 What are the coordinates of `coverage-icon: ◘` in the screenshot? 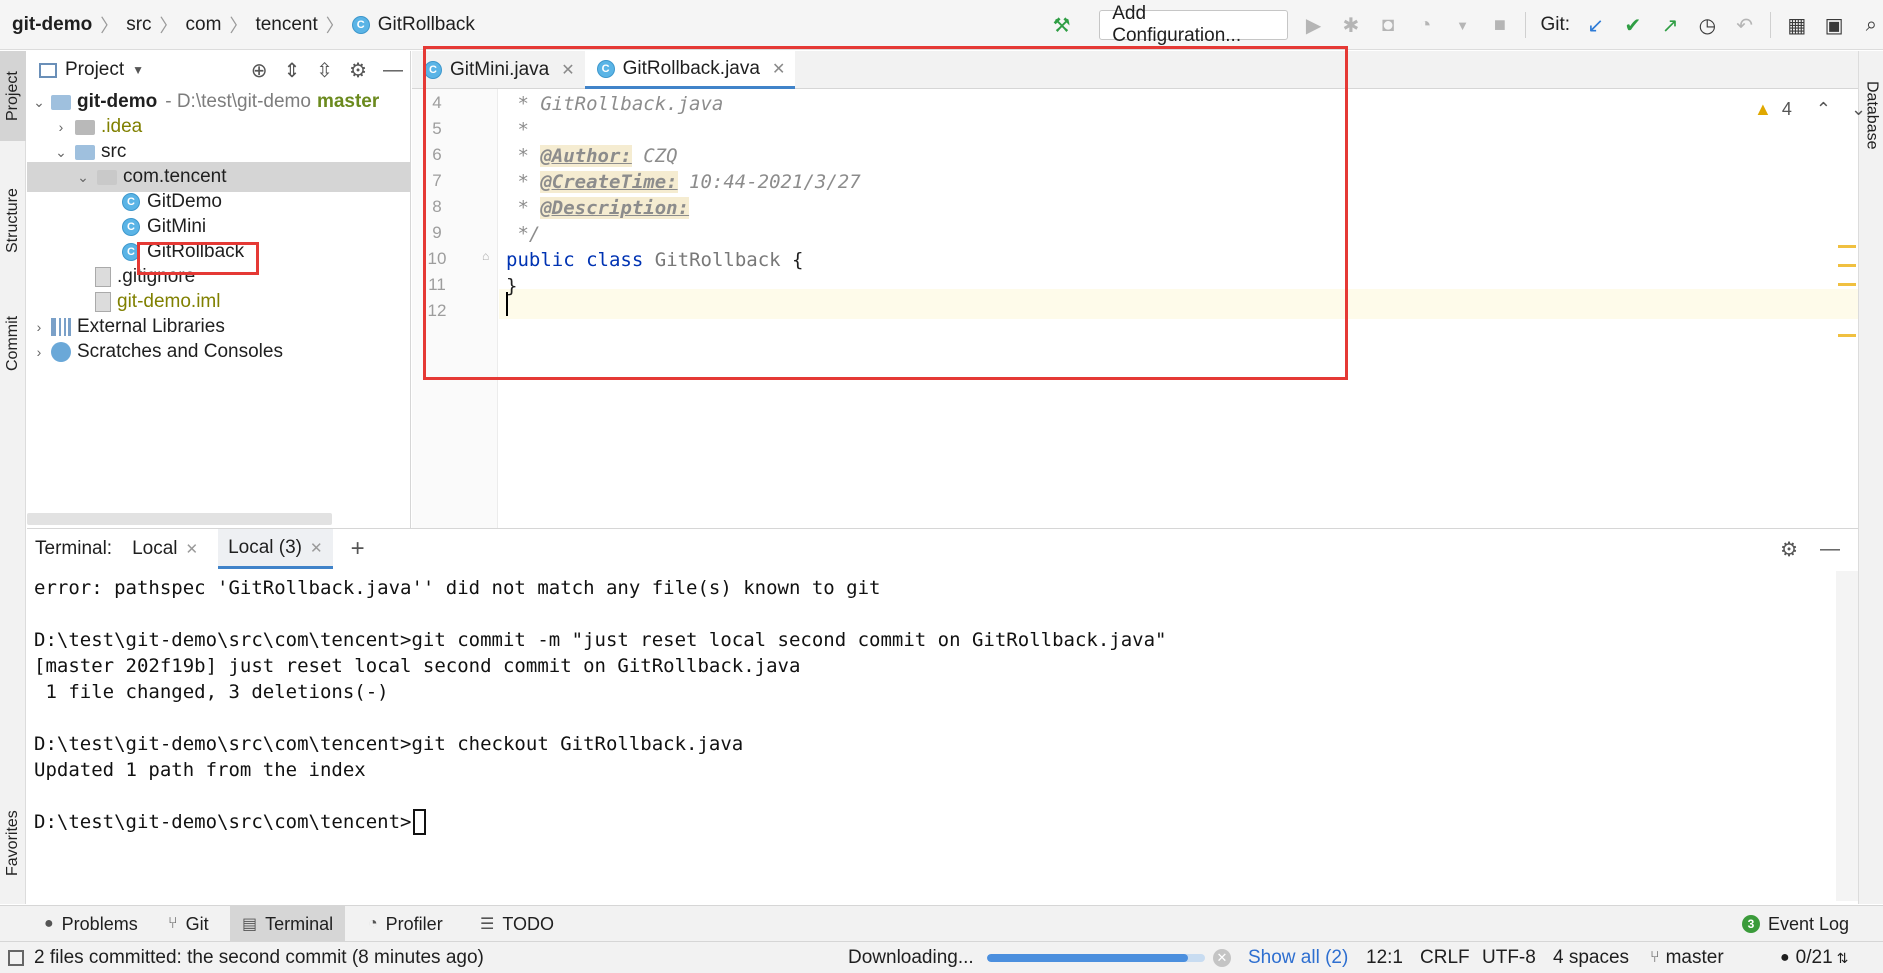 It's located at (1387, 25).